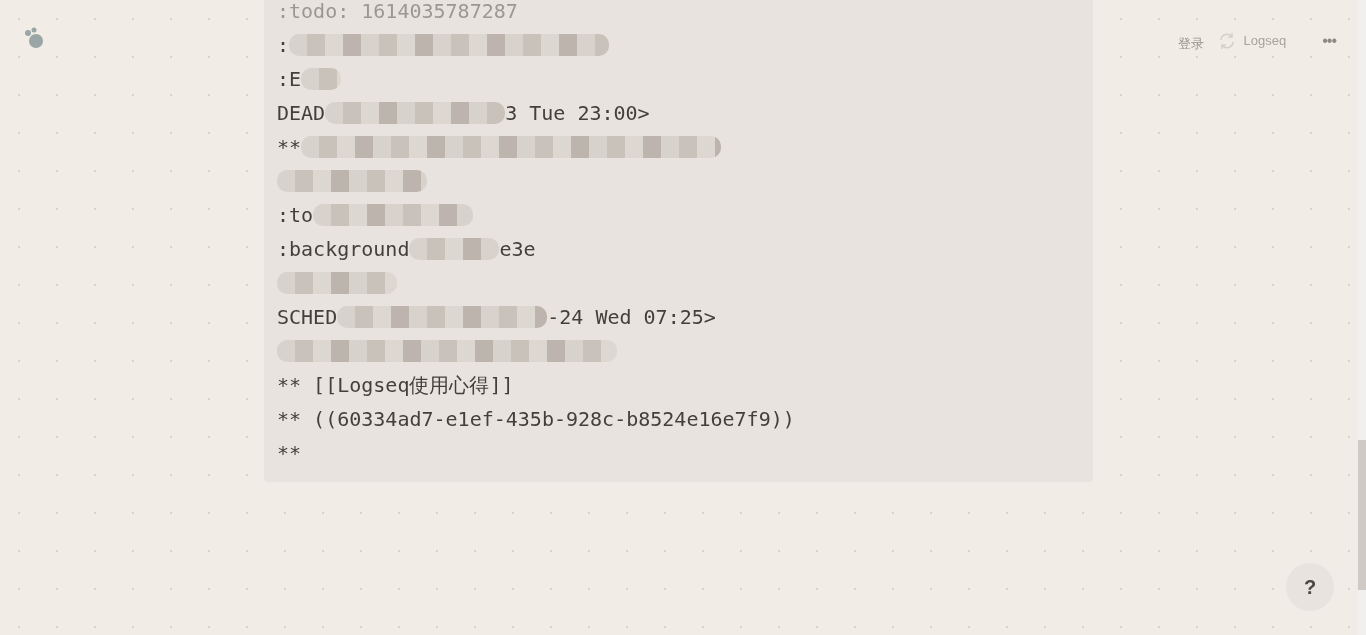  I want to click on scrollbar, so click(1362, 317).